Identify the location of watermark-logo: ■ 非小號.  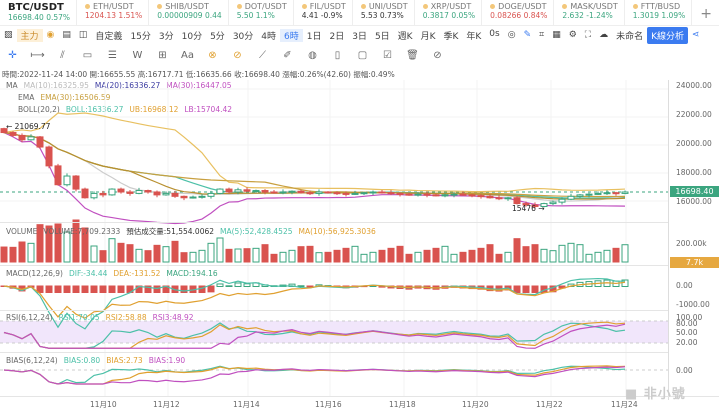
(655, 394).